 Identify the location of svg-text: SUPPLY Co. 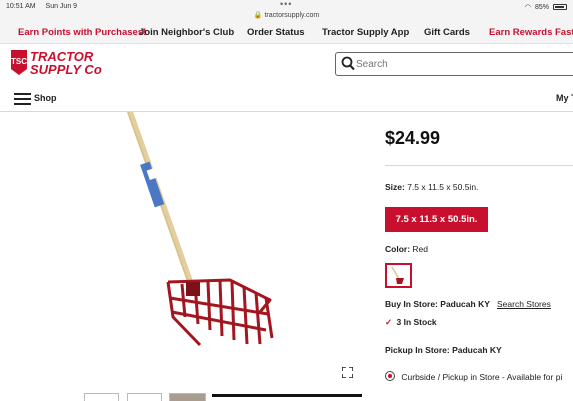
(66, 69).